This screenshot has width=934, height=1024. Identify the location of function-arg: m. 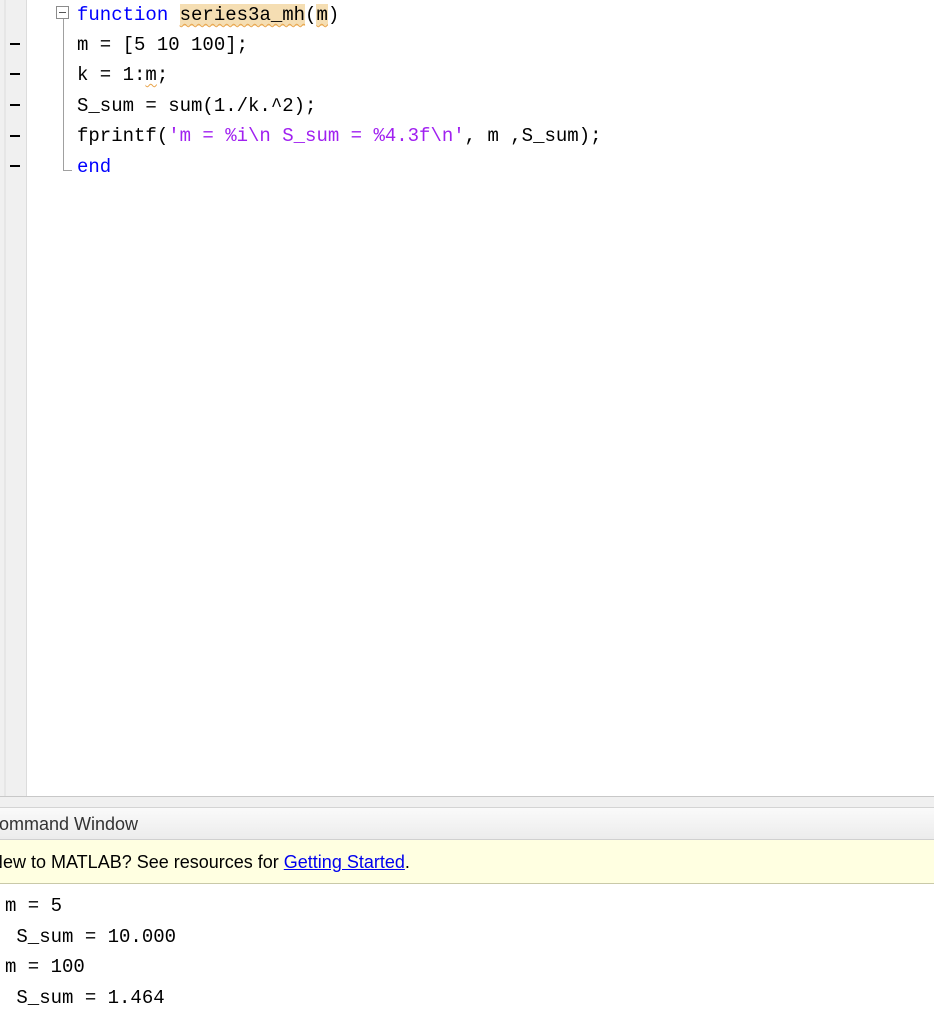
(322, 15).